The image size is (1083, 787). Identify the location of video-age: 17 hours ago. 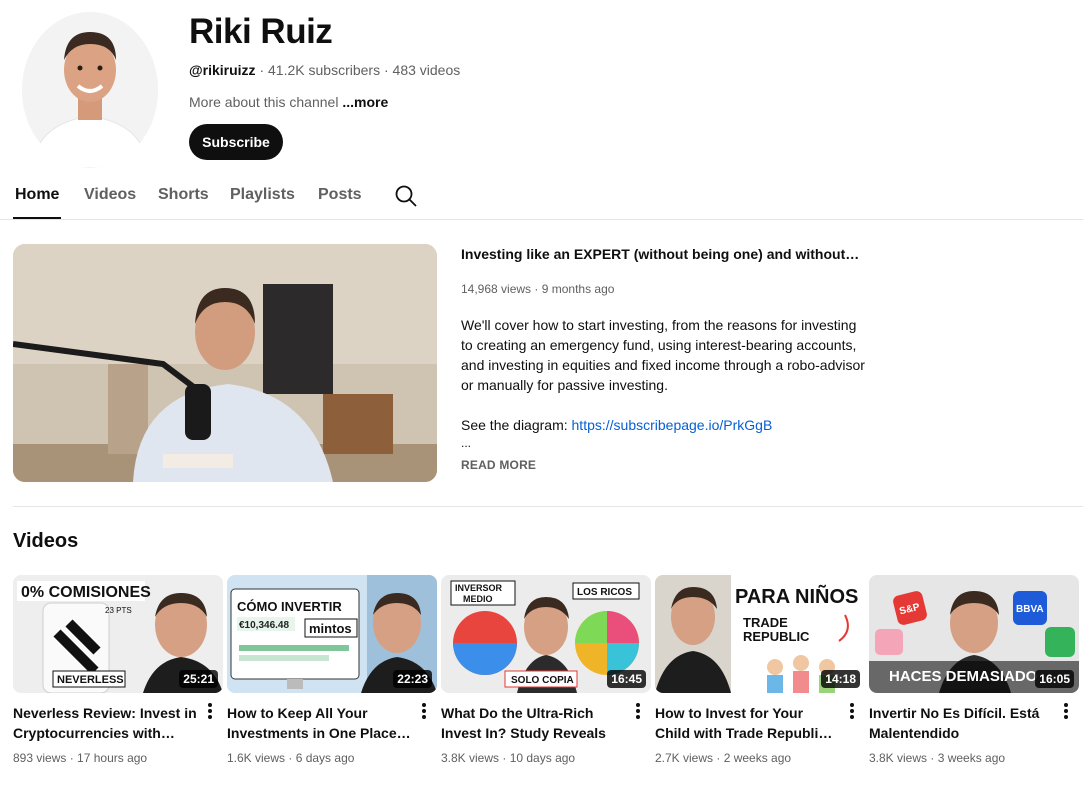
(112, 758).